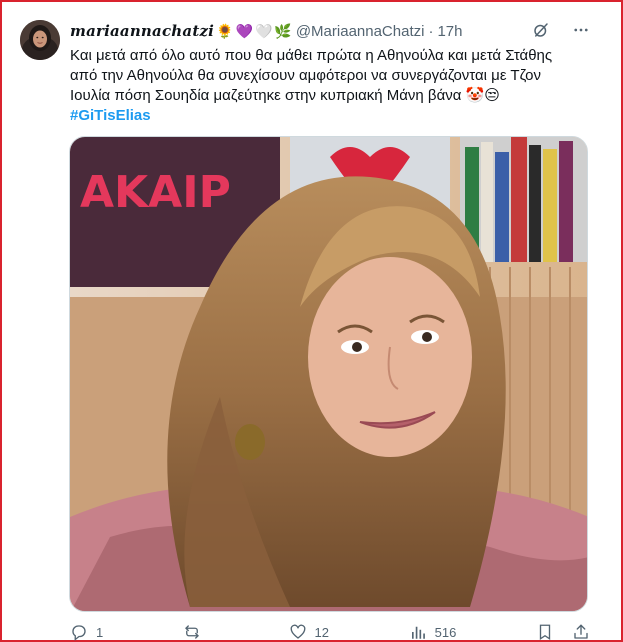 The height and width of the screenshot is (642, 623). Describe the element at coordinates (155, 192) in the screenshot. I see `svg-text: AKAIP` at that location.